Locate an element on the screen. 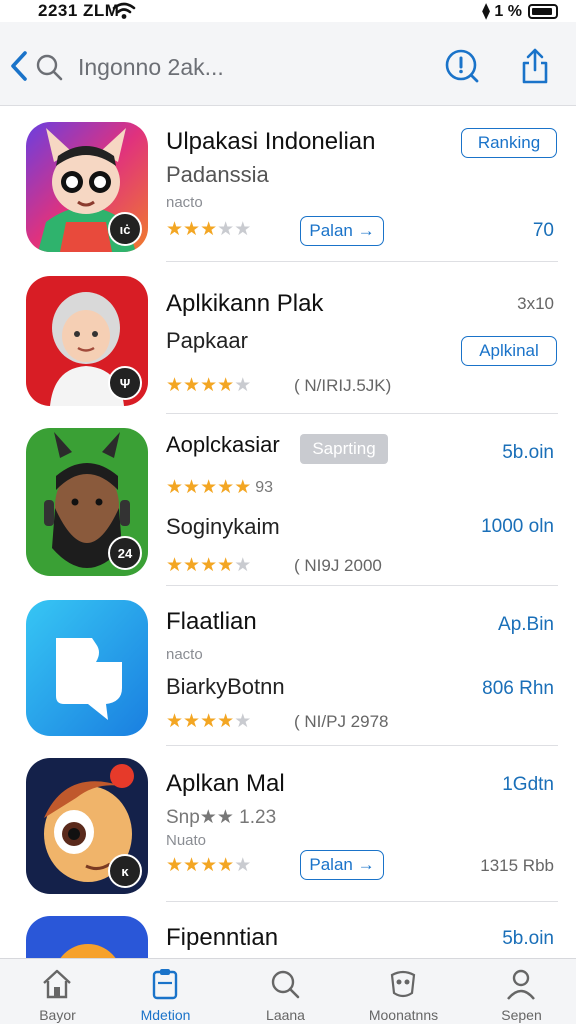 The height and width of the screenshot is (1024, 576). tab-moonatnns: Moonatnns is located at coordinates (403, 991).